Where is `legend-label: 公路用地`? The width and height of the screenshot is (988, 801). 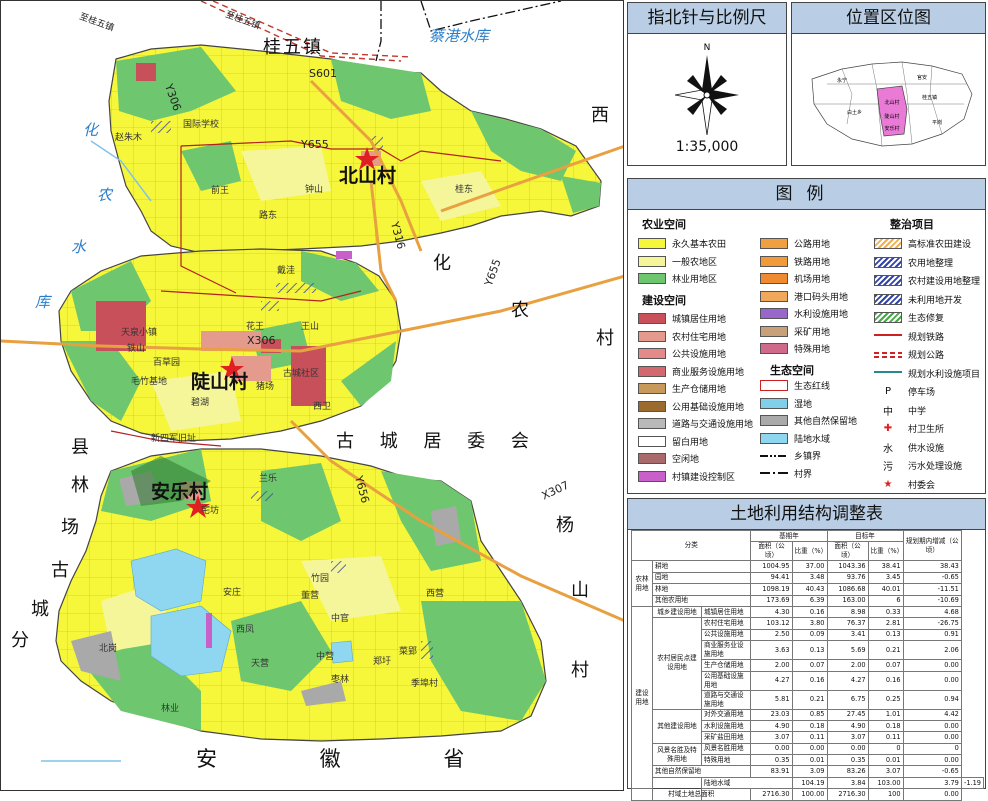 legend-label: 公路用地 is located at coordinates (812, 245).